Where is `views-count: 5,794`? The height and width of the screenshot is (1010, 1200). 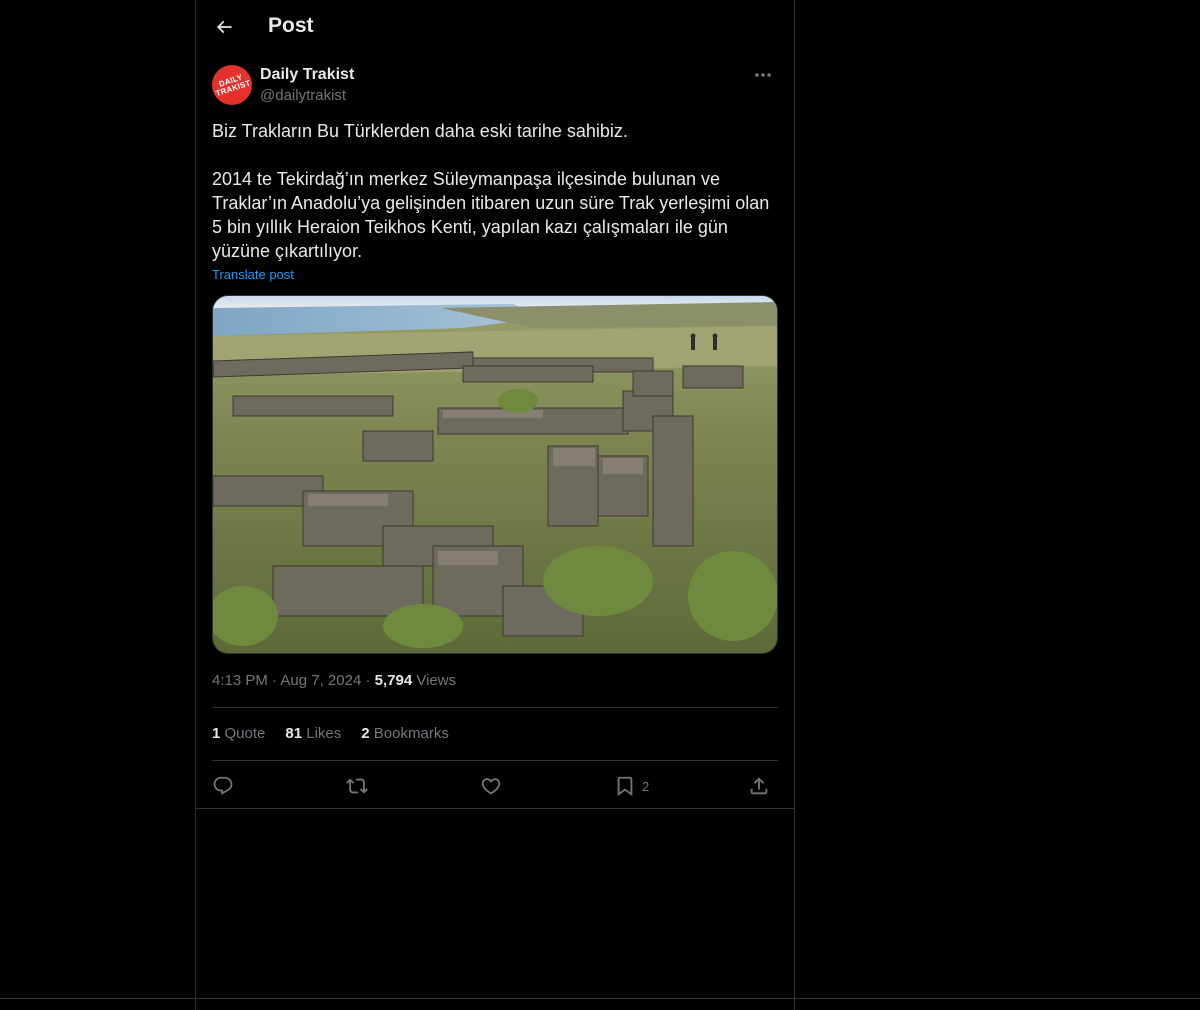 views-count: 5,794 is located at coordinates (393, 680).